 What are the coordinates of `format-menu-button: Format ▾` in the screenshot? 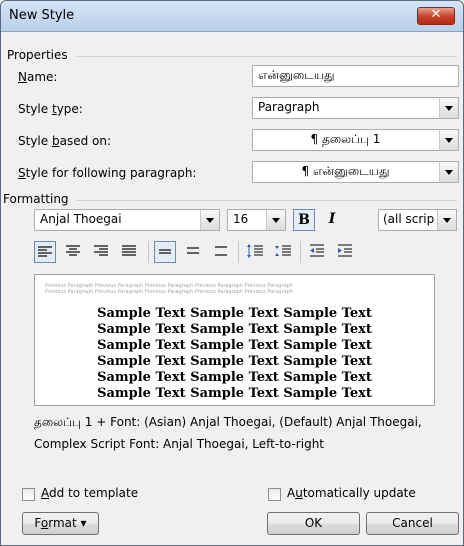 It's located at (60, 523).